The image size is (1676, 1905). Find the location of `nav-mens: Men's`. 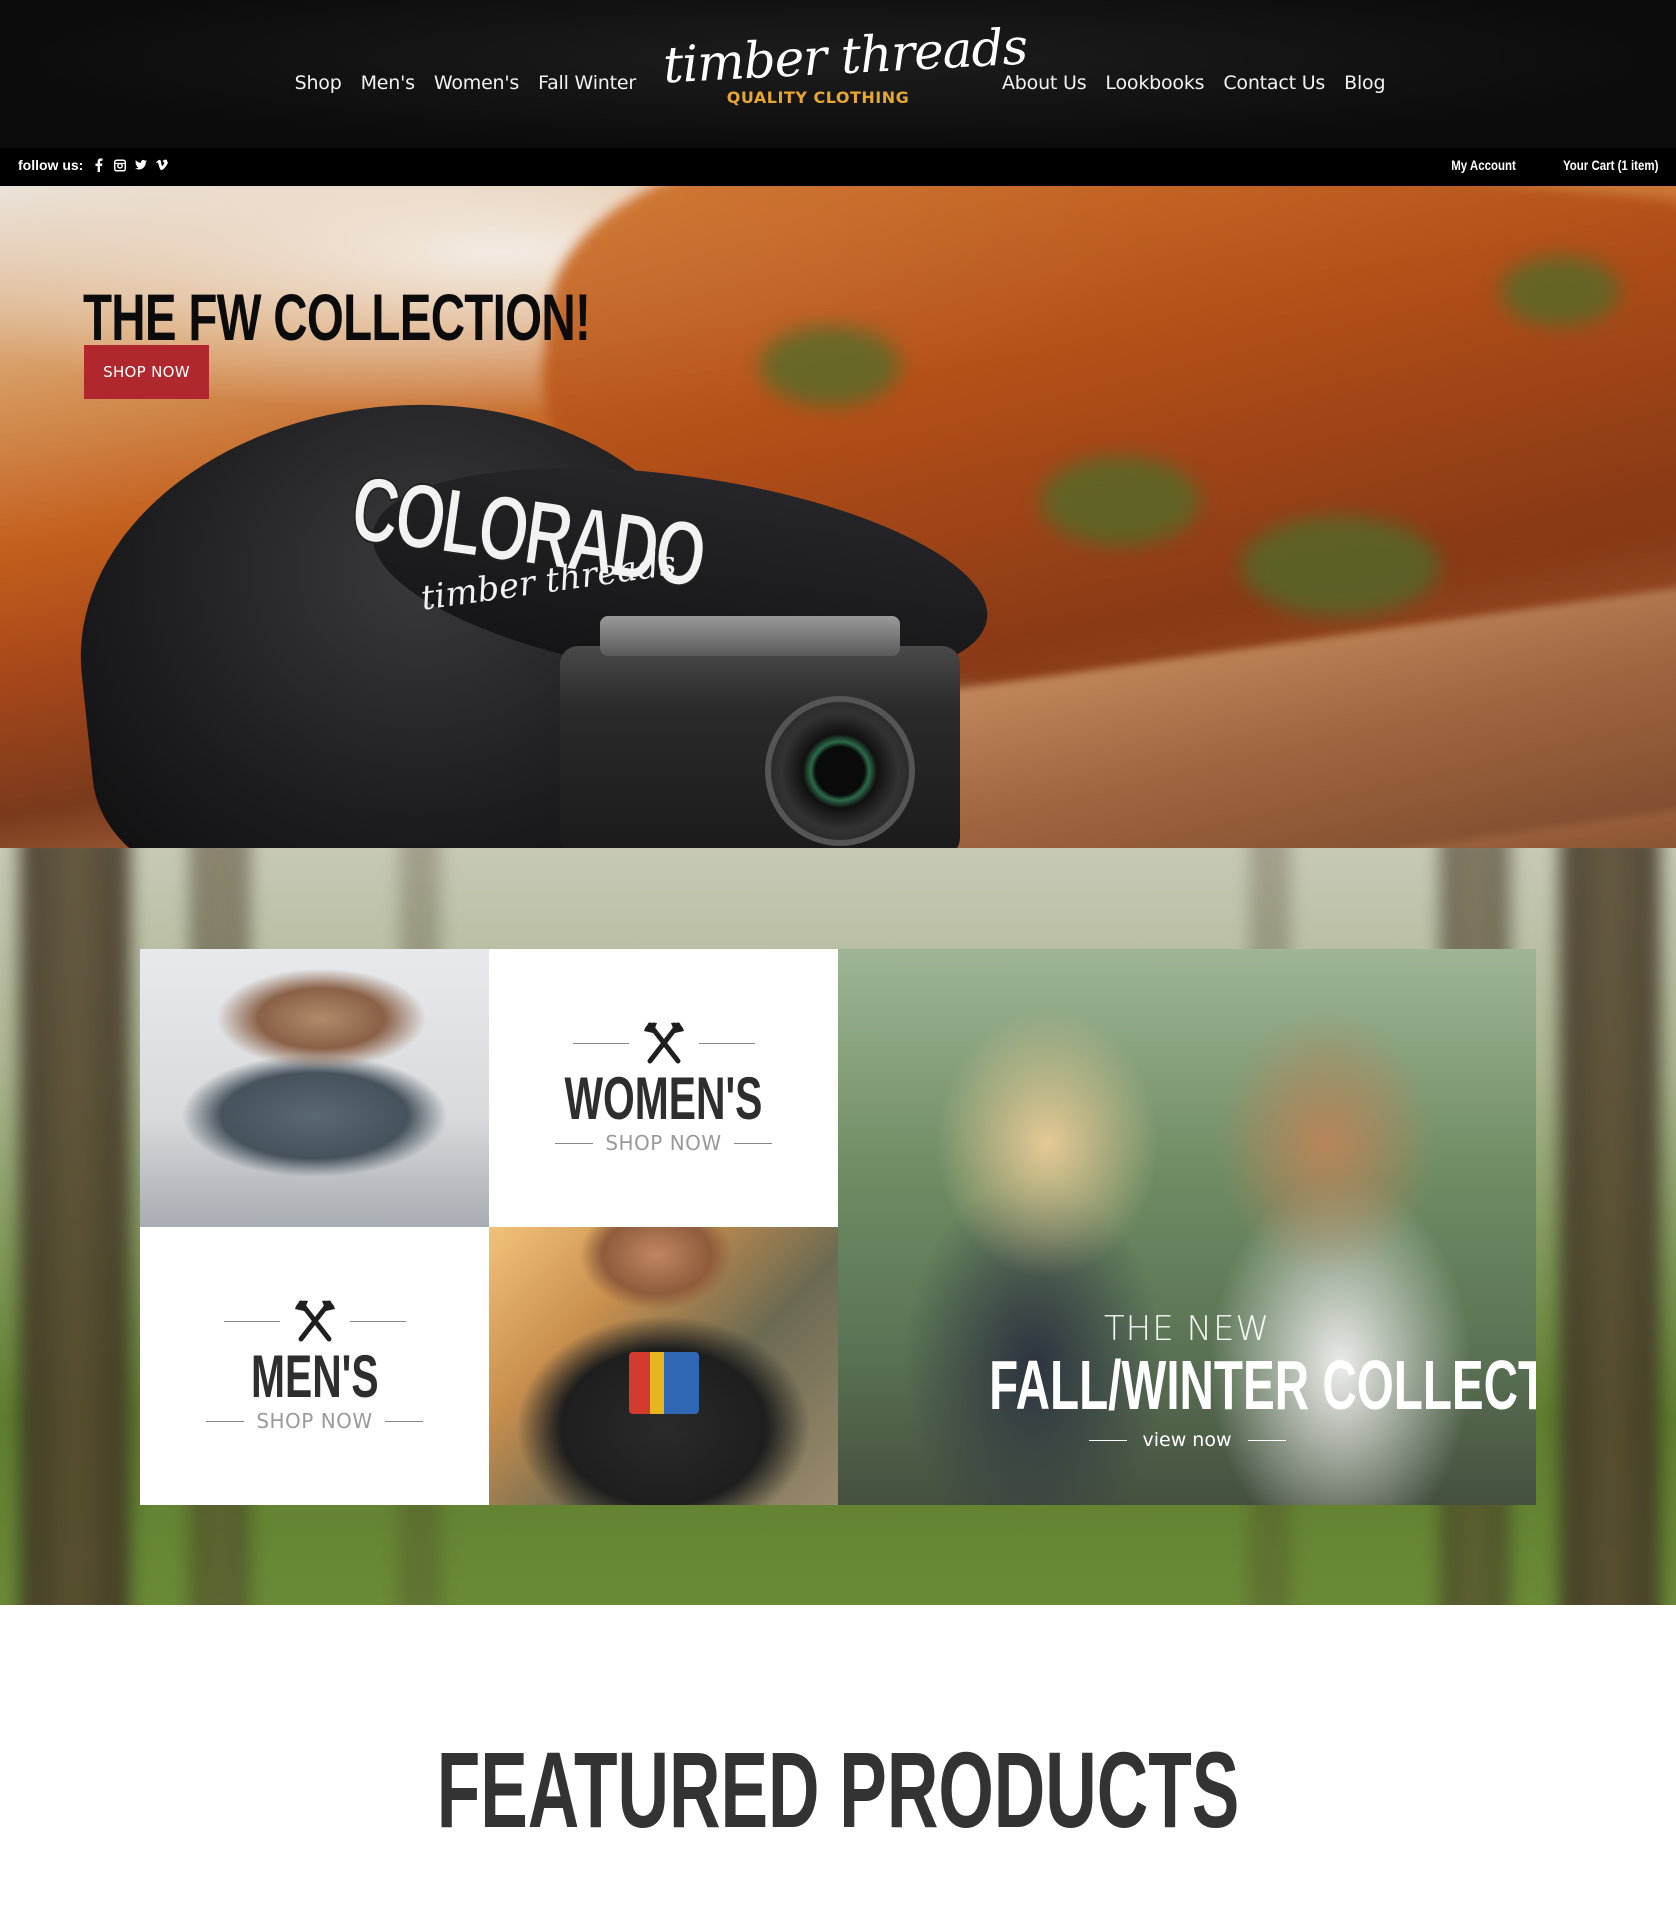

nav-mens: Men's is located at coordinates (388, 83).